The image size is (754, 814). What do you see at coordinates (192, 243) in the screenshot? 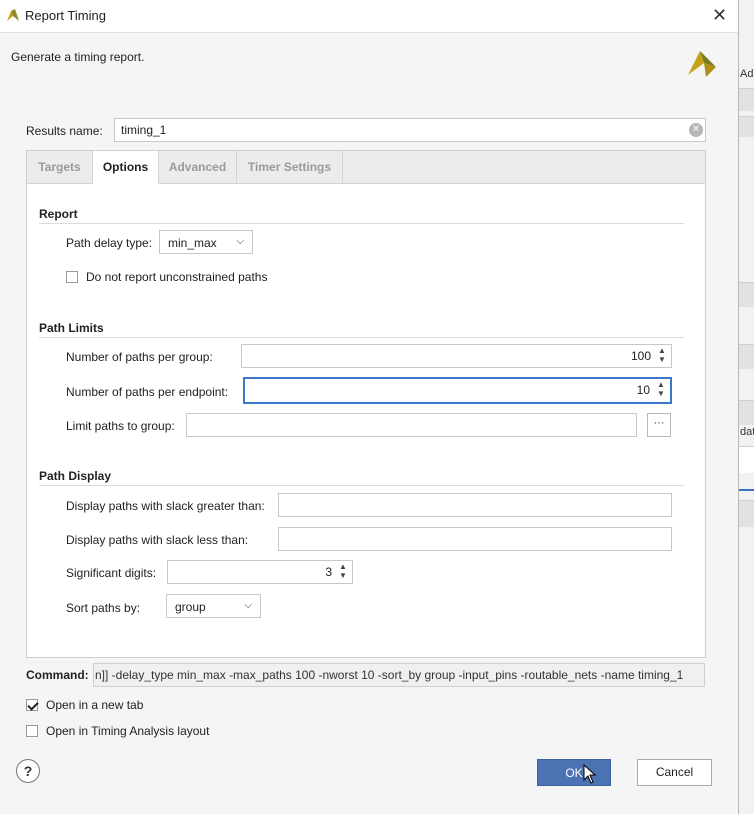
I see `path-delay-type-value: min_max` at bounding box center [192, 243].